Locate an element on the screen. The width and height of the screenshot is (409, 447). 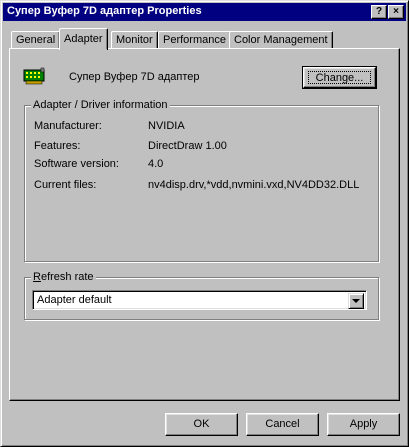
ok-button-label: OK is located at coordinates (201, 424).